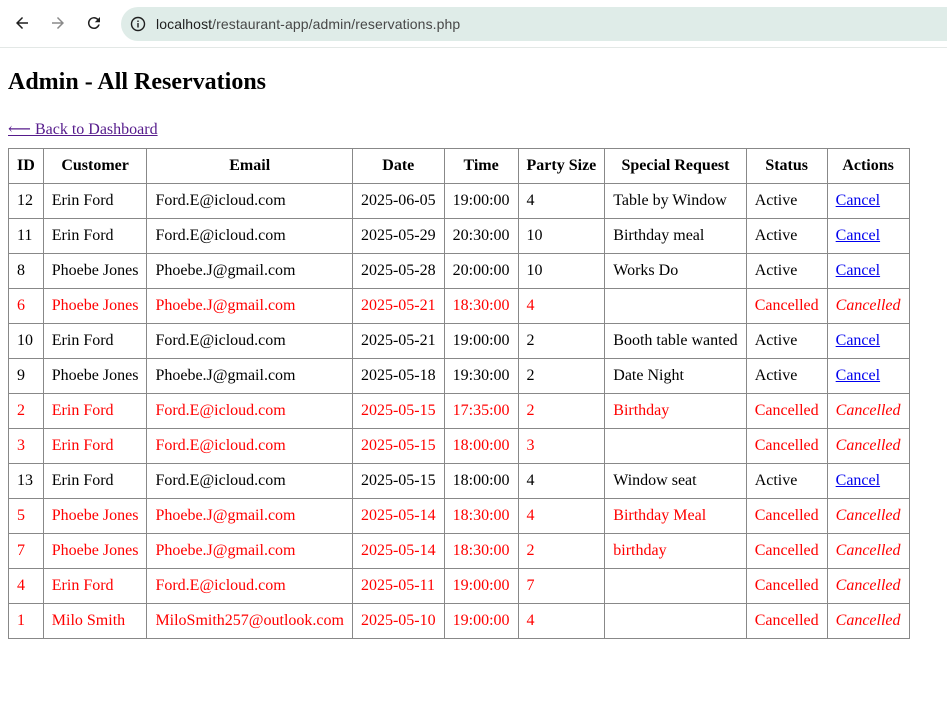  Describe the element at coordinates (58, 23) in the screenshot. I see `forward-arrow-icon` at that location.